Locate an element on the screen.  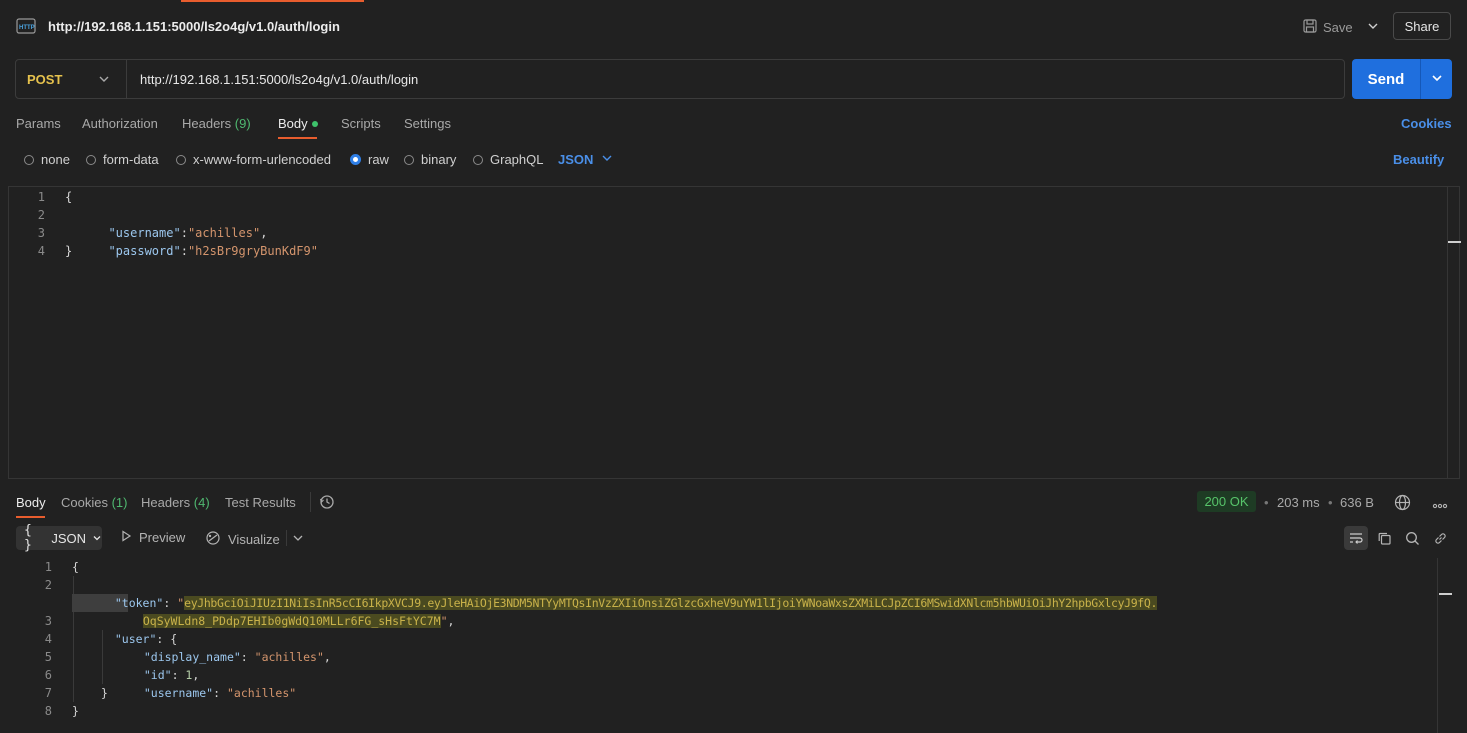
tab-params: Params is located at coordinates (38, 123).